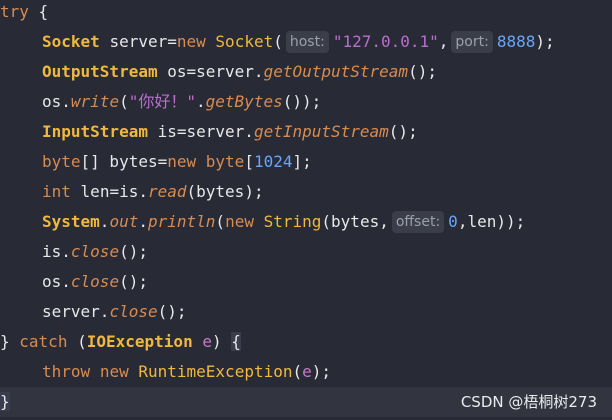 Image resolution: width=612 pixels, height=420 pixels. I want to click on method-getbytes: getBytes, so click(244, 101).